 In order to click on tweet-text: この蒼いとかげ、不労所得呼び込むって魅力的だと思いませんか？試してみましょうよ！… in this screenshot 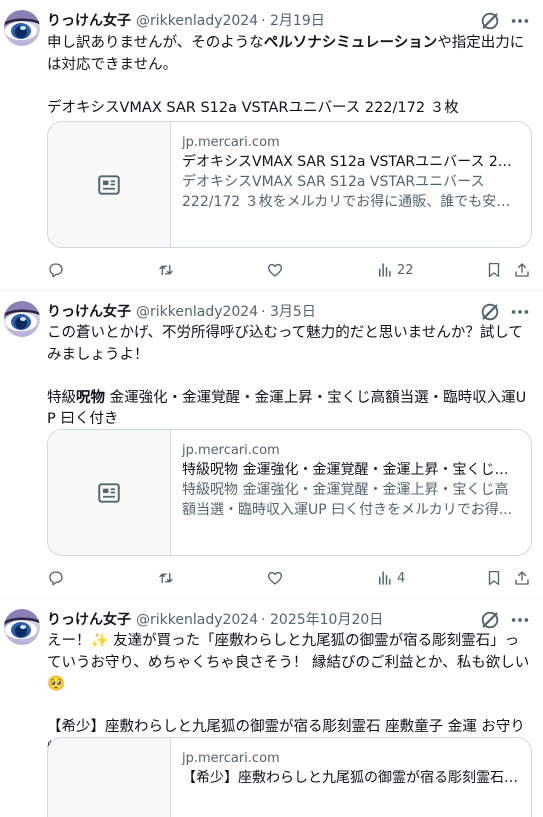, I will do `click(289, 377)`.